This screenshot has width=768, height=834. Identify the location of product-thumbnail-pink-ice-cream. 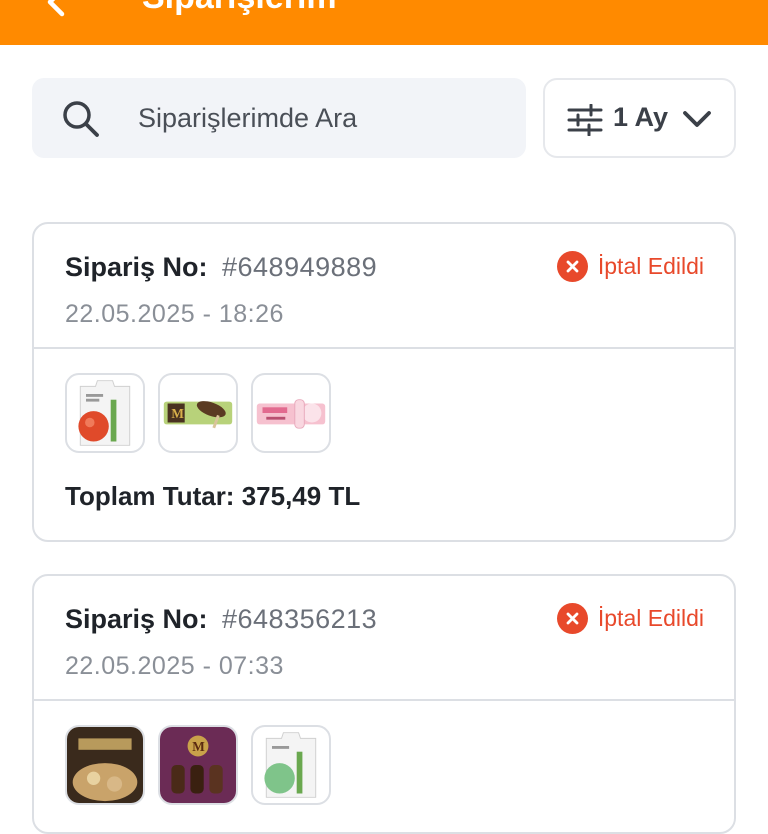
(291, 413).